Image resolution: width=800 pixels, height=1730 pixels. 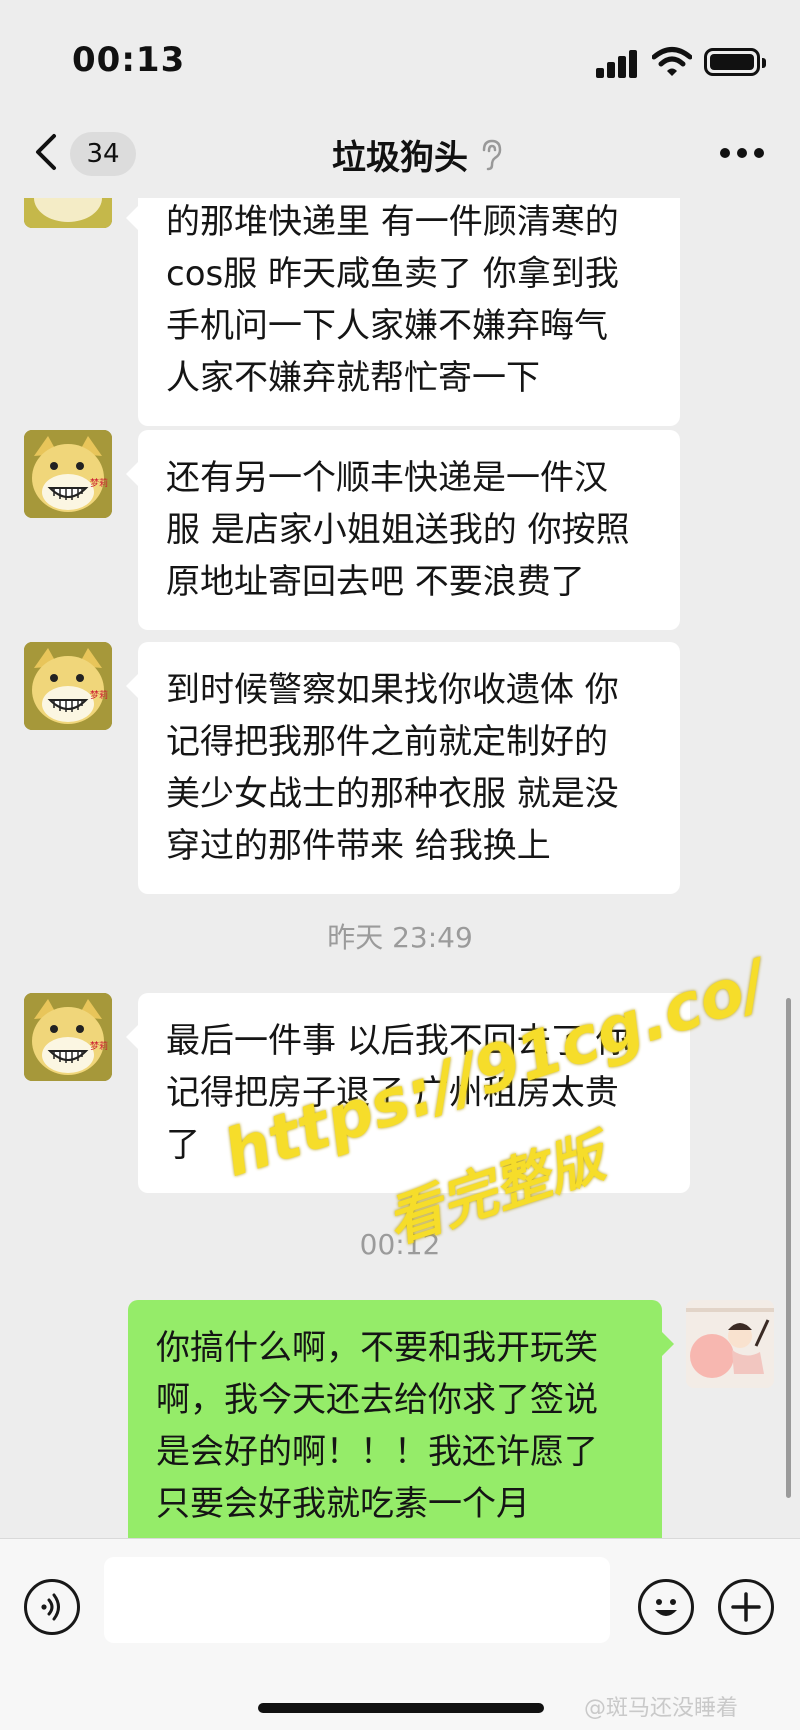 What do you see at coordinates (401, 1708) in the screenshot?
I see `home-indicator` at bounding box center [401, 1708].